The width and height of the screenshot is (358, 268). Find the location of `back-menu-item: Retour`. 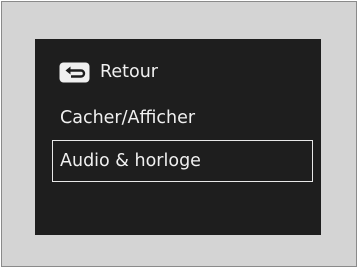

back-menu-item: Retour is located at coordinates (108, 72).